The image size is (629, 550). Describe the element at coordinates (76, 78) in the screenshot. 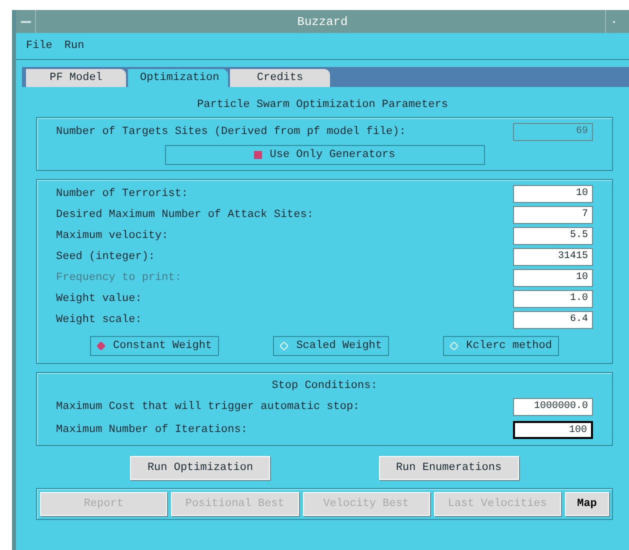

I see `tab: PF Model` at that location.